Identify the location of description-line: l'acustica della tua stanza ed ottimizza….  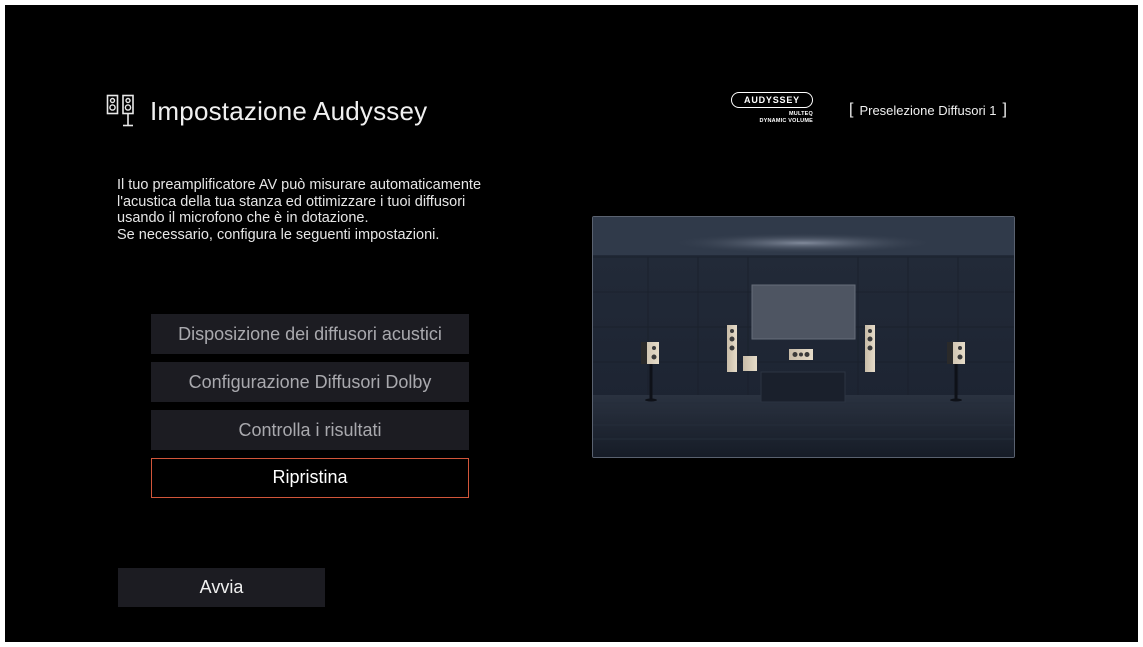
(291, 201).